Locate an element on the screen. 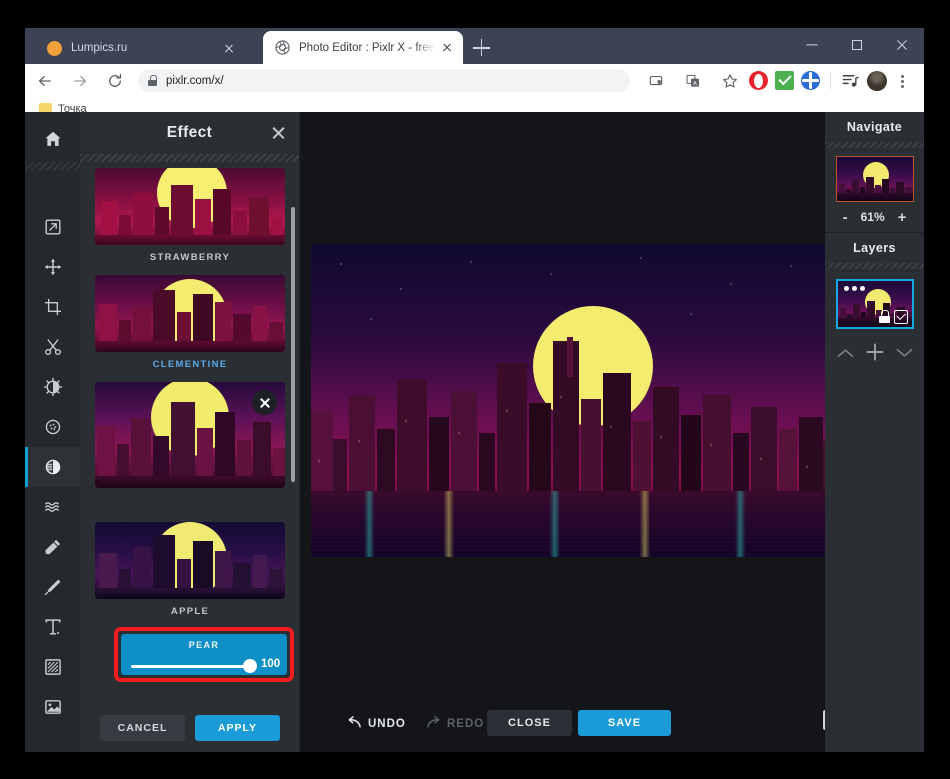 This screenshot has height=779, width=950. close-button: CLOSE is located at coordinates (529, 723).